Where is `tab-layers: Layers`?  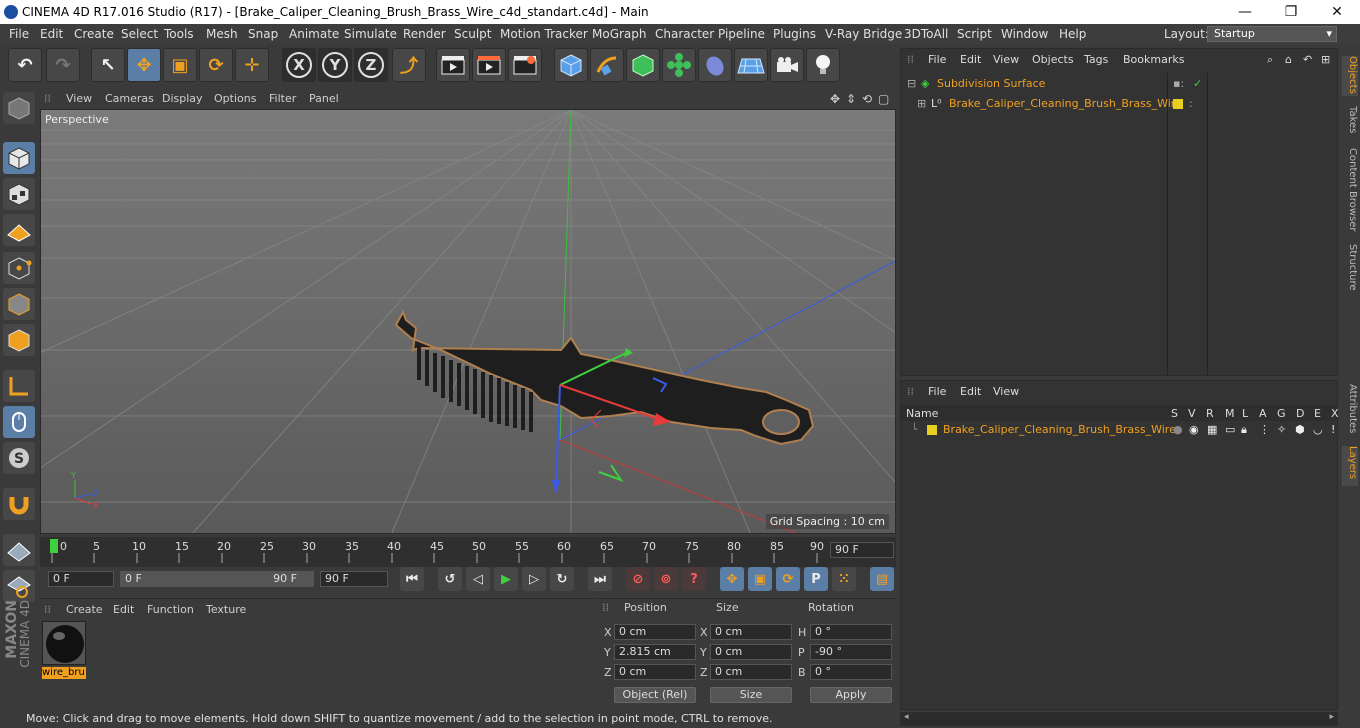
tab-layers: Layers is located at coordinates (1350, 466).